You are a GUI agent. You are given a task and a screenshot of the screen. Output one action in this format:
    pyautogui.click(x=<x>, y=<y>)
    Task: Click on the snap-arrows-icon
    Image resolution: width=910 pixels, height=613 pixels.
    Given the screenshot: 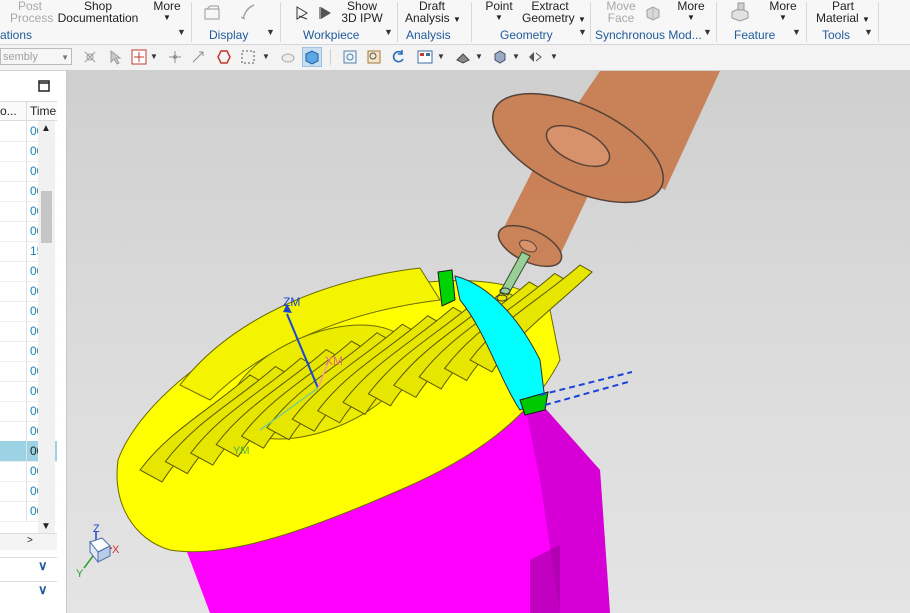 What is the action you would take?
    pyautogui.click(x=90, y=57)
    